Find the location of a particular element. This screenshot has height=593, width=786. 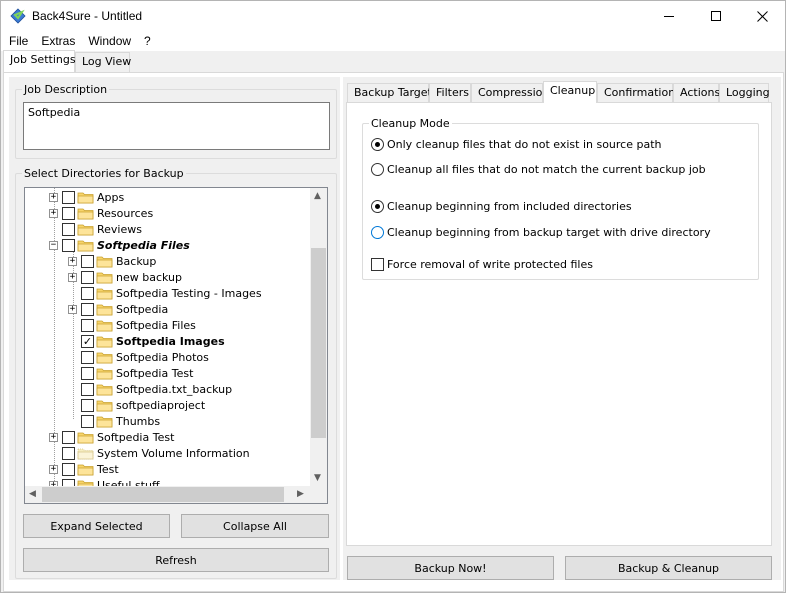

tree-item: Softpedia Testing - Images is located at coordinates (165, 293).